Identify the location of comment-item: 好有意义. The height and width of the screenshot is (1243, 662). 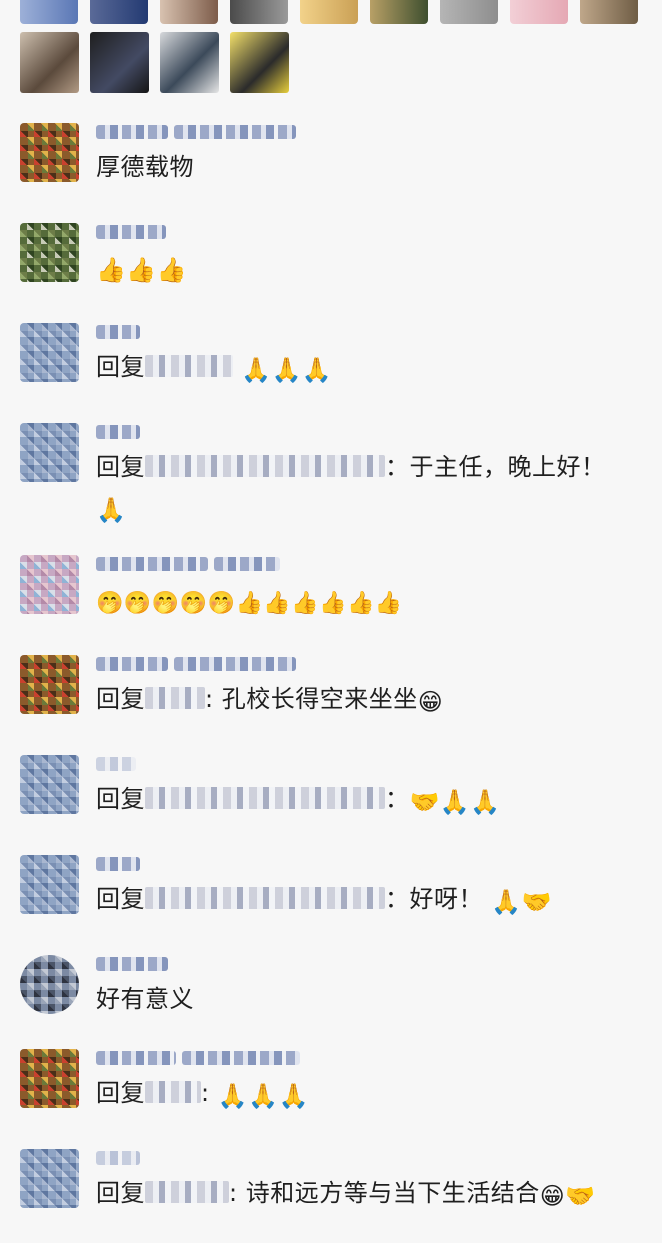
(331, 996).